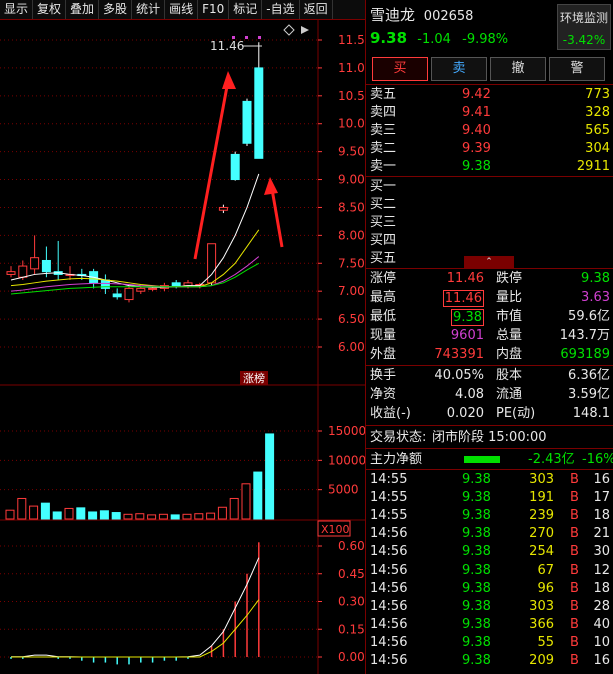 The image size is (613, 674). Describe the element at coordinates (489, 437) in the screenshot. I see `status-value: 闭市阶段 15:00:00` at that location.